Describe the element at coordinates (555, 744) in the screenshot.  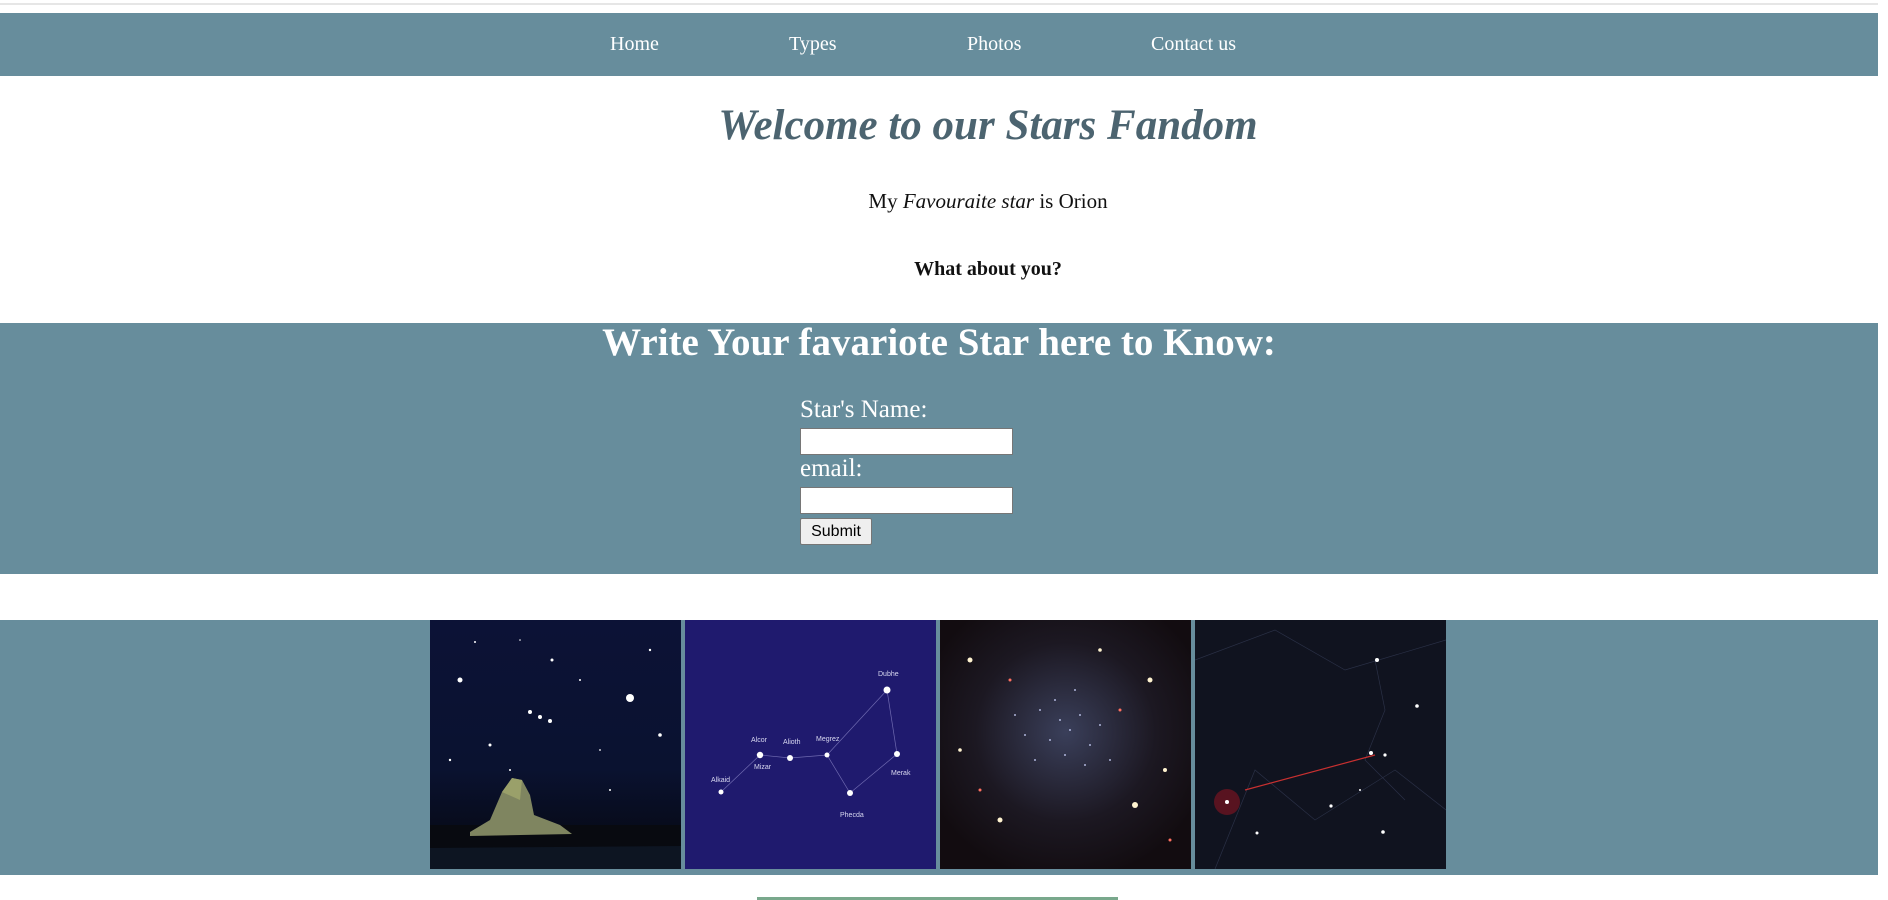
I see `night-sky-rock-photo` at that location.